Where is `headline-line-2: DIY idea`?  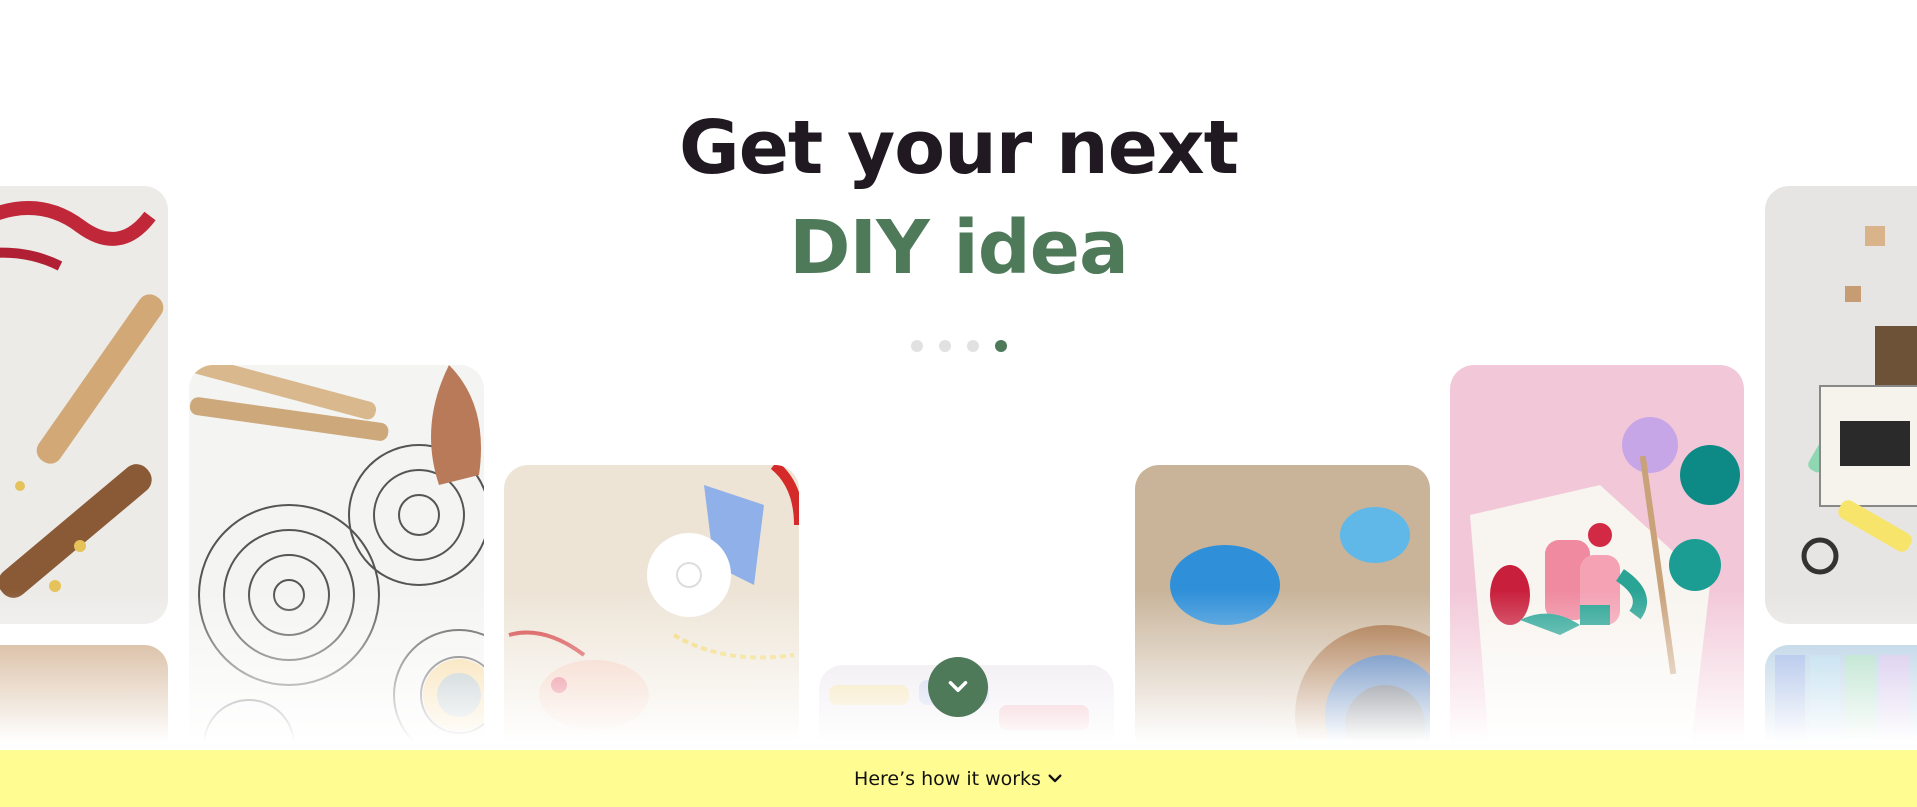 headline-line-2: DIY idea is located at coordinates (959, 248).